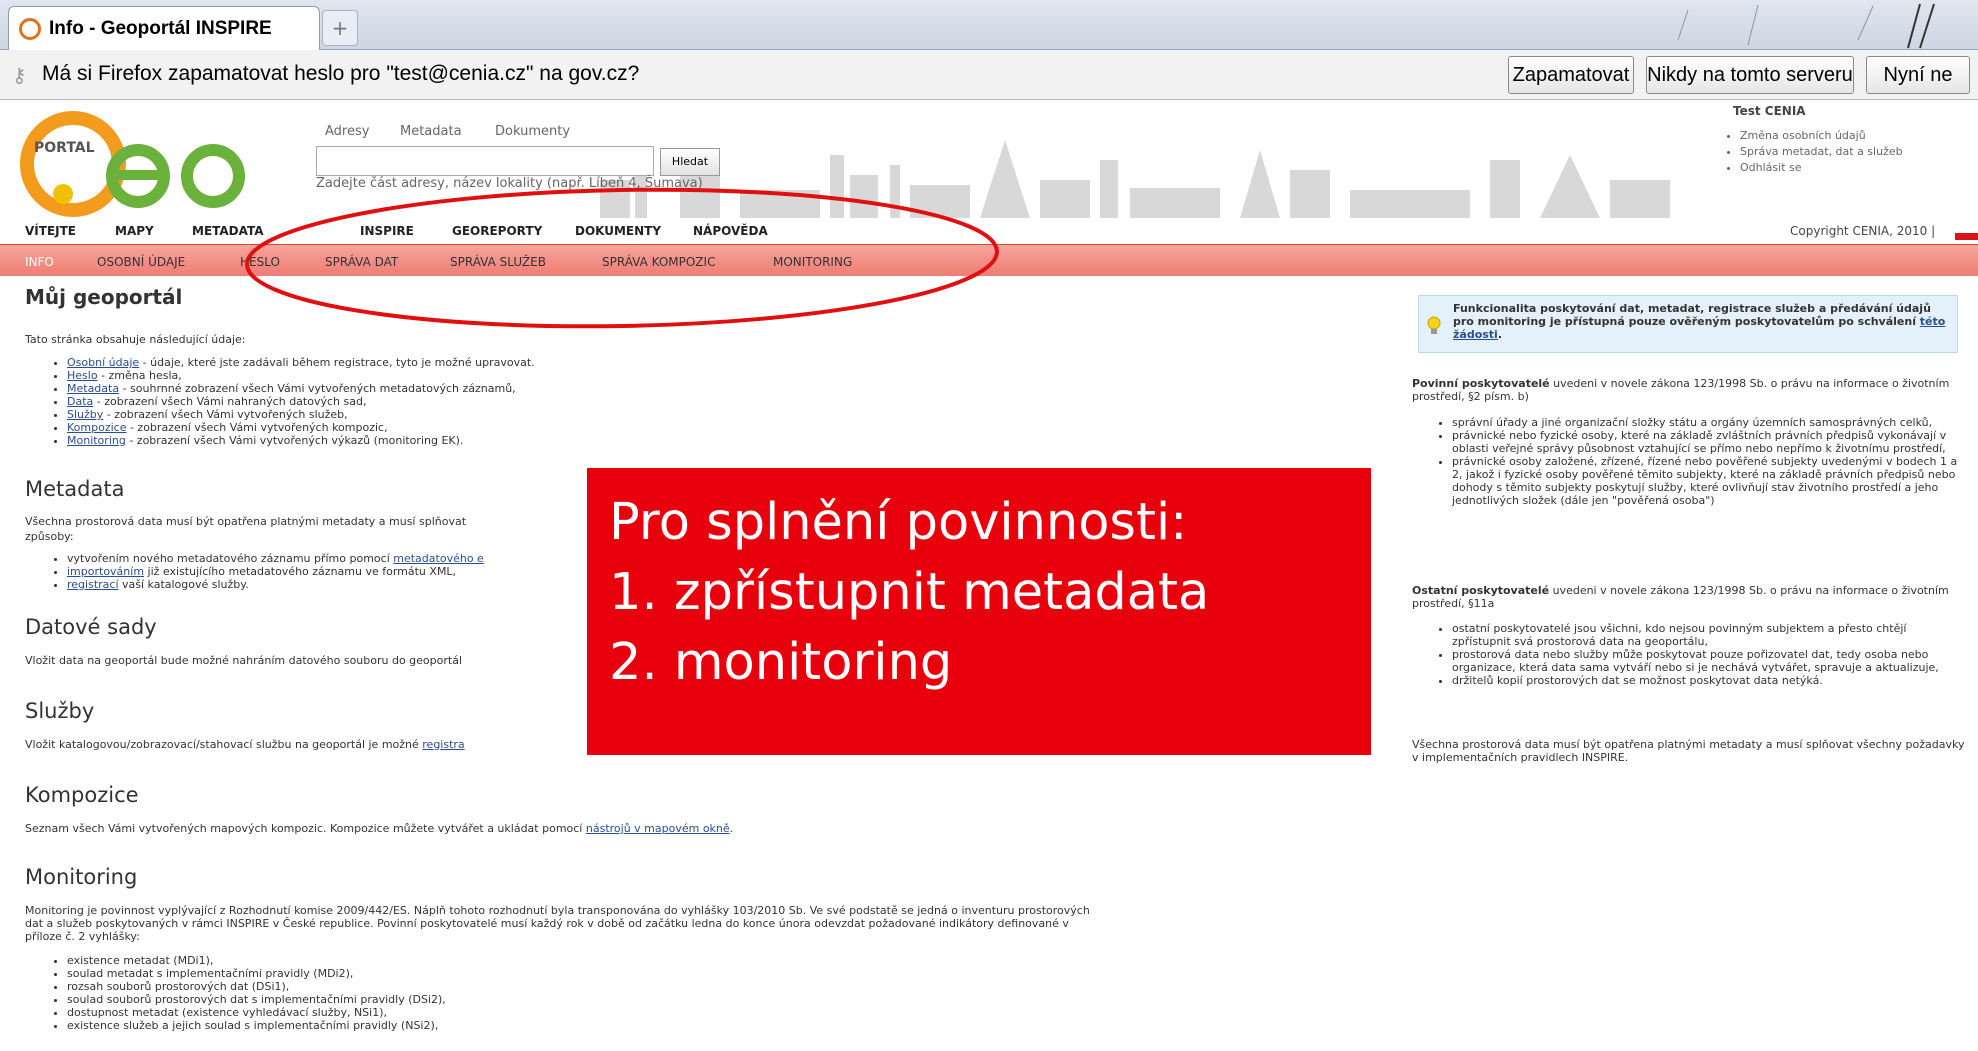  What do you see at coordinates (93, 388) in the screenshot?
I see `link-metadata: Metadata` at bounding box center [93, 388].